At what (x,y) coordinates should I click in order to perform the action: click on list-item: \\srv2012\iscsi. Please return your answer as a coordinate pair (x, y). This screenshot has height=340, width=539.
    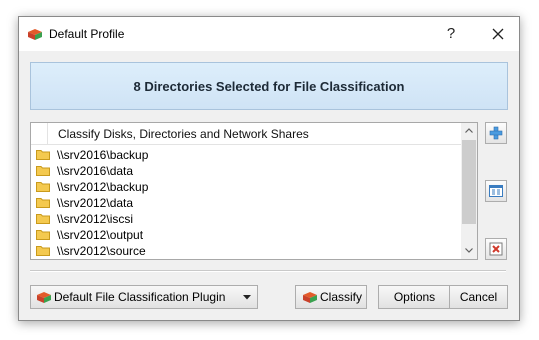
    Looking at the image, I should click on (246, 219).